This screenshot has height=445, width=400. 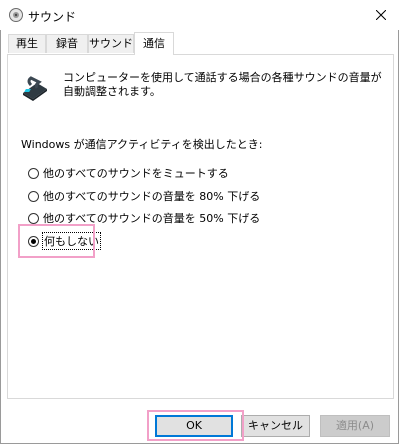 What do you see at coordinates (67, 43) in the screenshot?
I see `tab-recording: 録音` at bounding box center [67, 43].